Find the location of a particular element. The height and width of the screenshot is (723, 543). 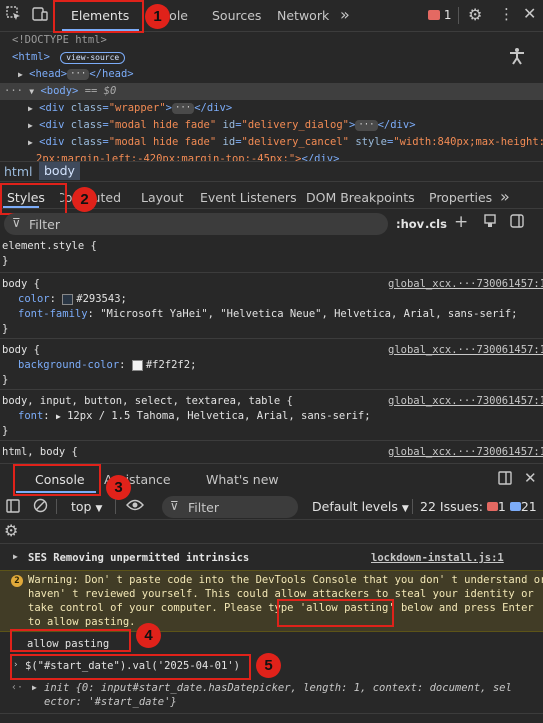

dom-dots: ··· is located at coordinates (13, 91).